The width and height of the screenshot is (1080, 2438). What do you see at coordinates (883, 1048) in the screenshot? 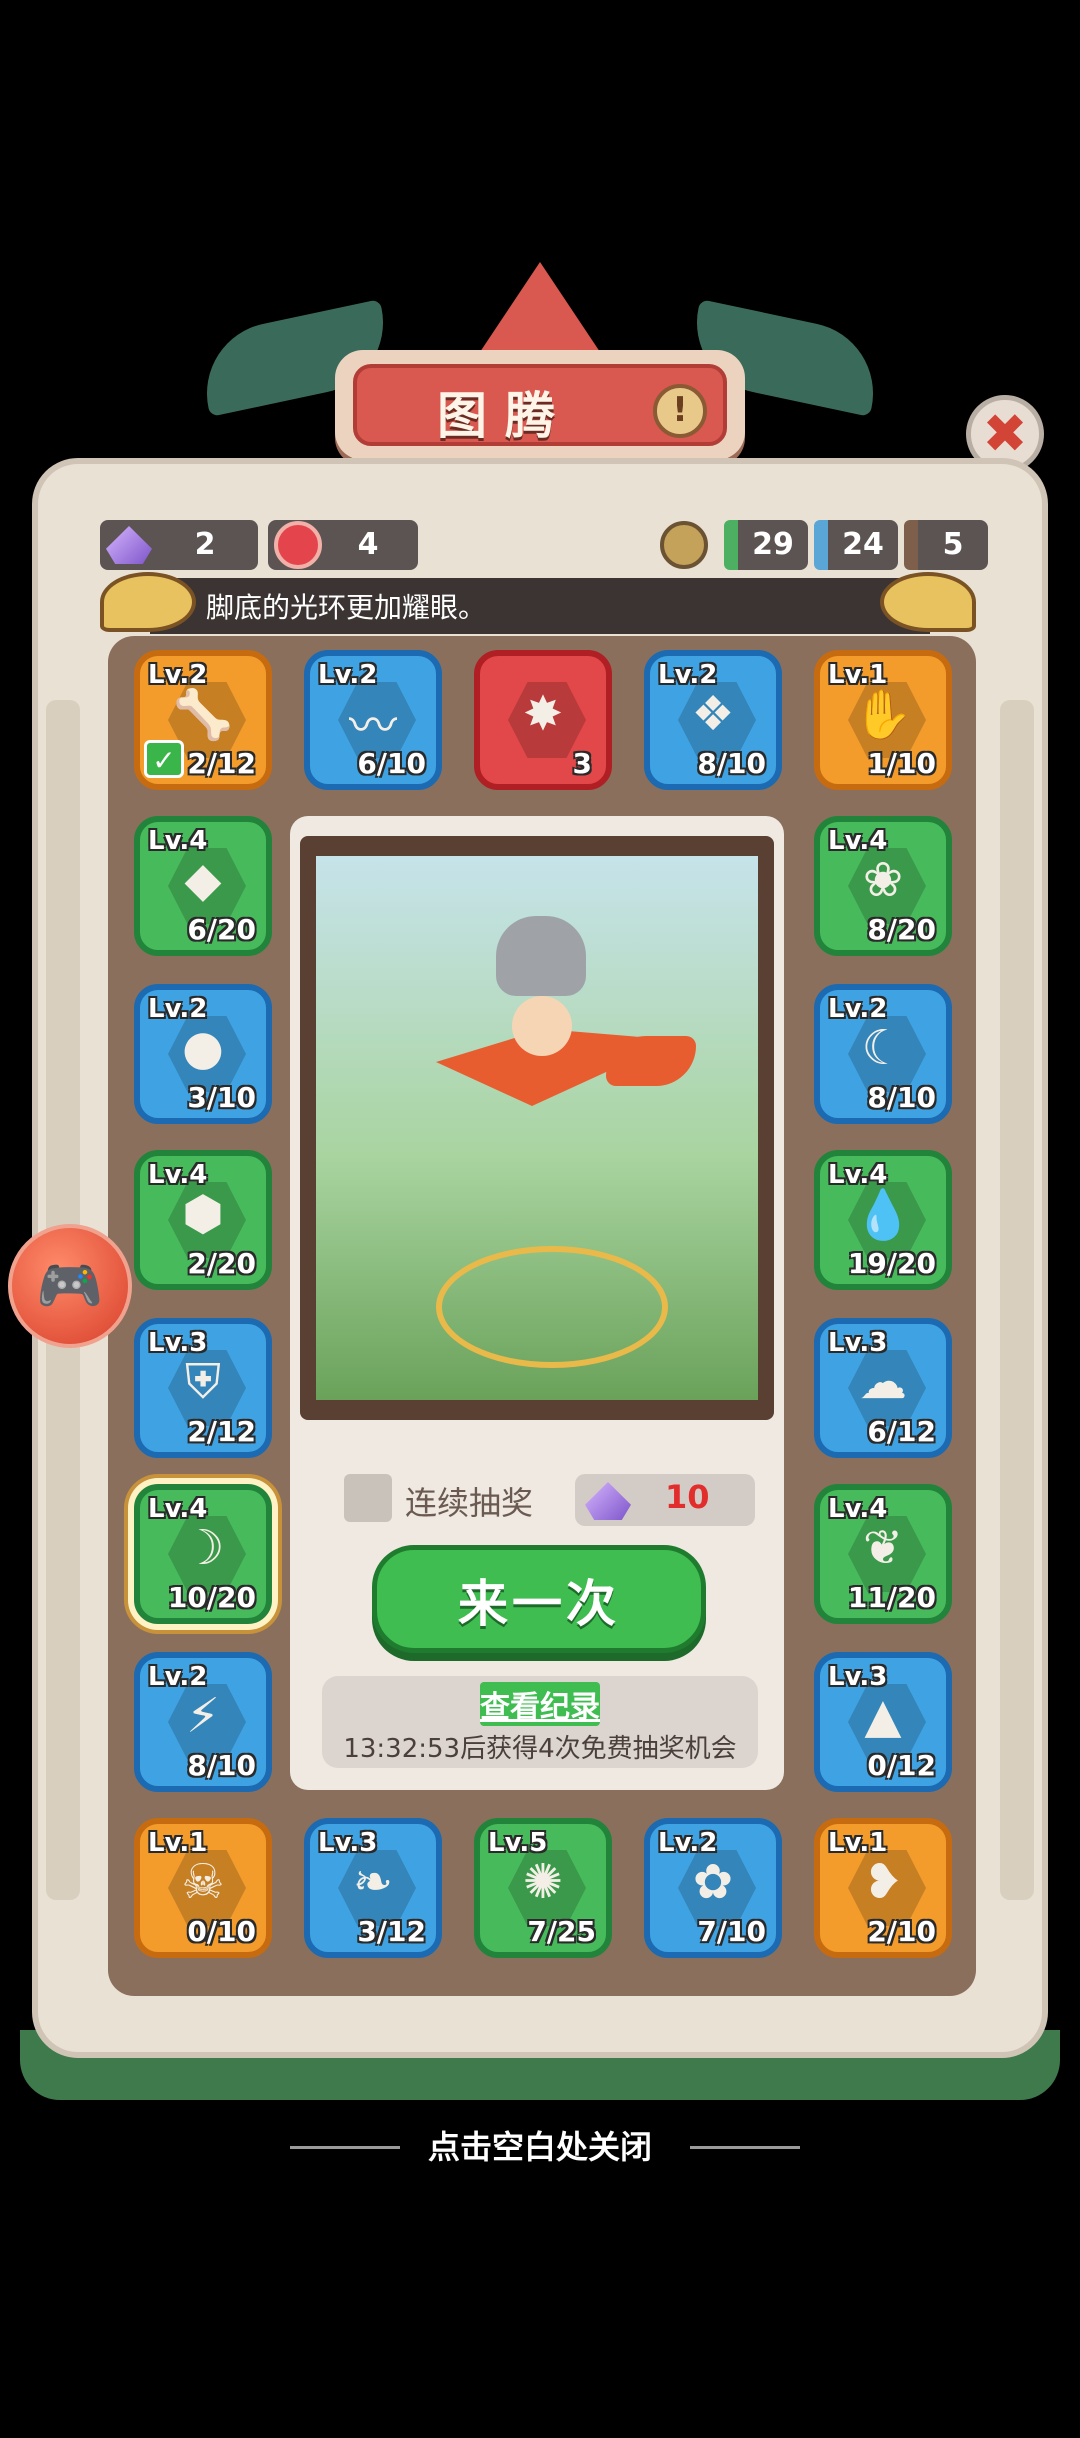
I see `moon-icon: ☾` at bounding box center [883, 1048].